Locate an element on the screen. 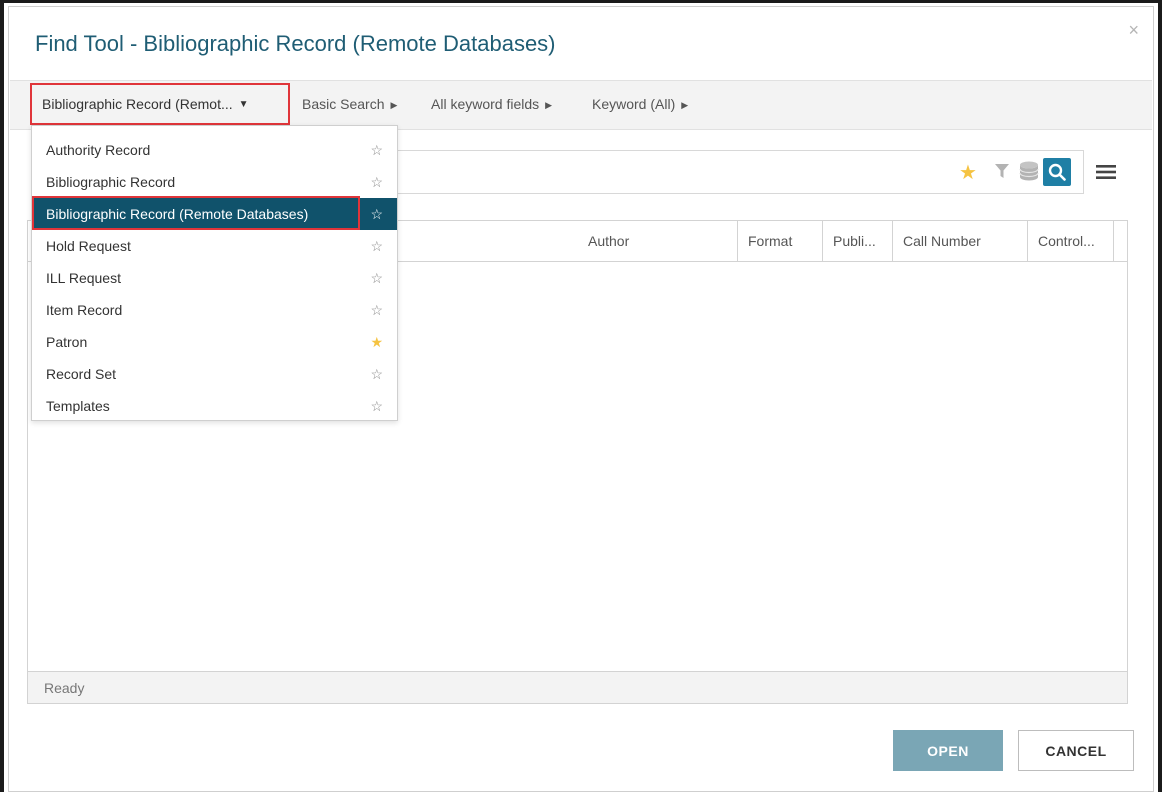 The image size is (1162, 792). window-frame-right is located at coordinates (1160, 396).